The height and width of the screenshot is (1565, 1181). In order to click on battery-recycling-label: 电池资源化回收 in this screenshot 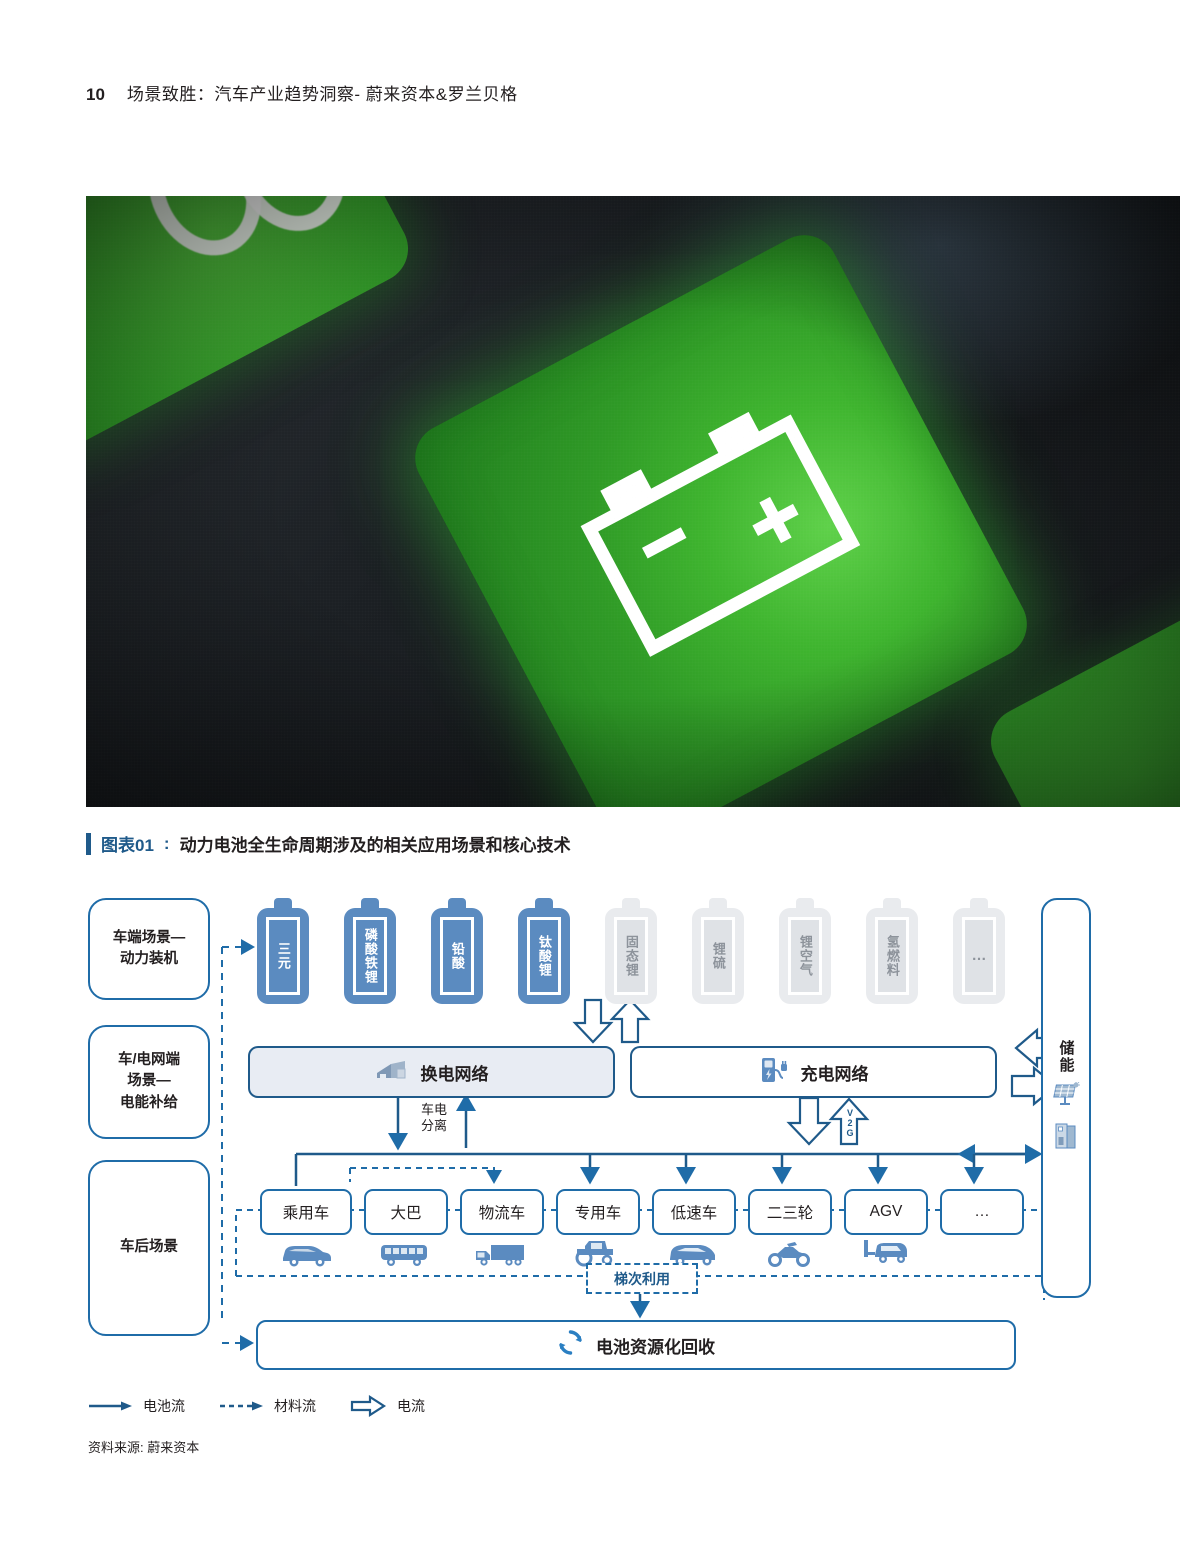, I will do `click(655, 1347)`.